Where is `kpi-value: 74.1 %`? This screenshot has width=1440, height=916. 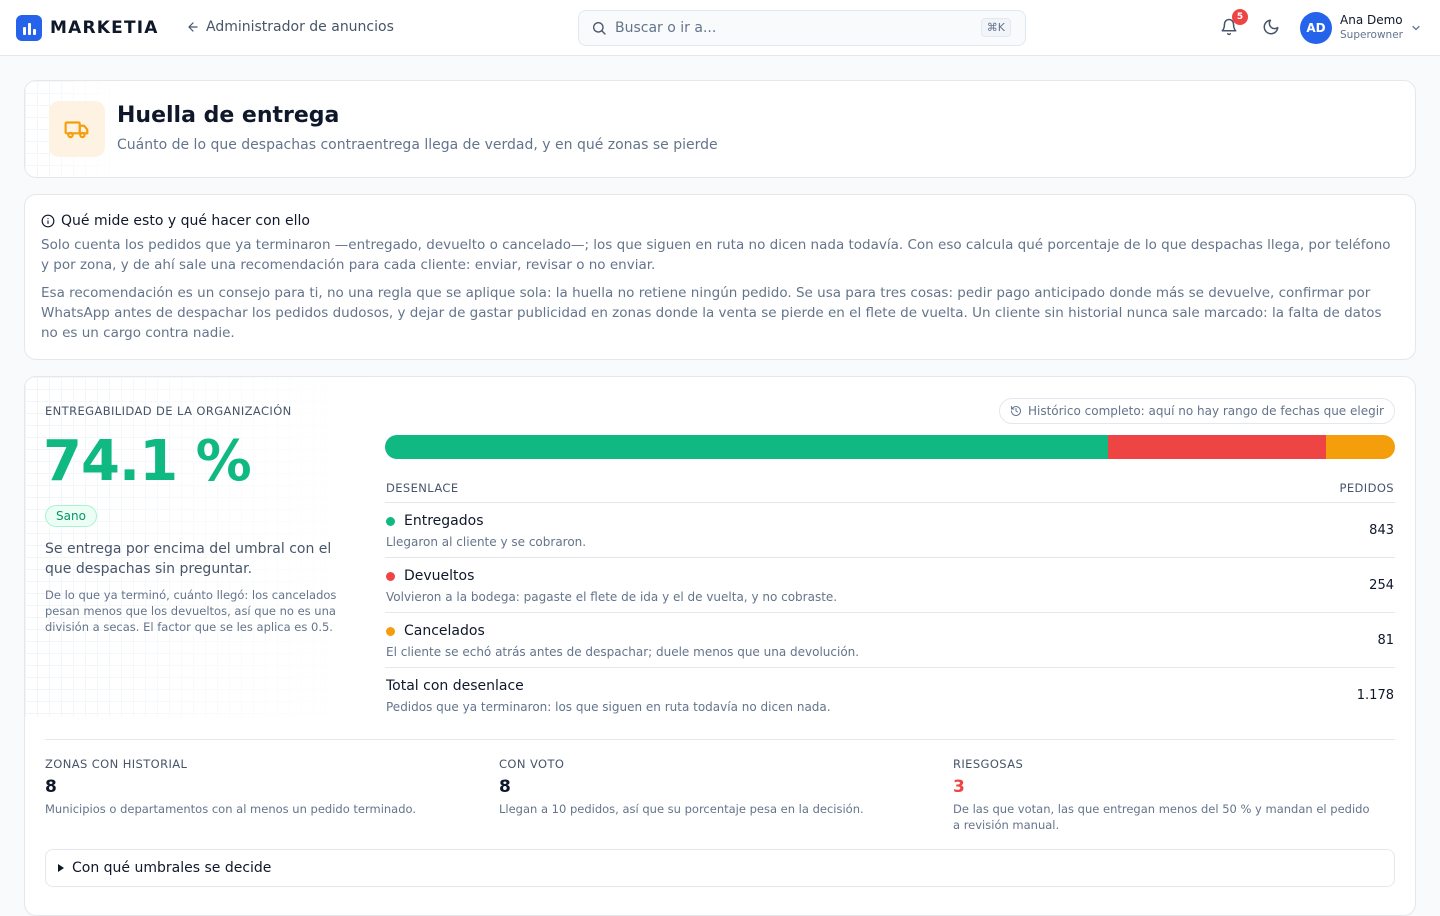 kpi-value: 74.1 % is located at coordinates (147, 461).